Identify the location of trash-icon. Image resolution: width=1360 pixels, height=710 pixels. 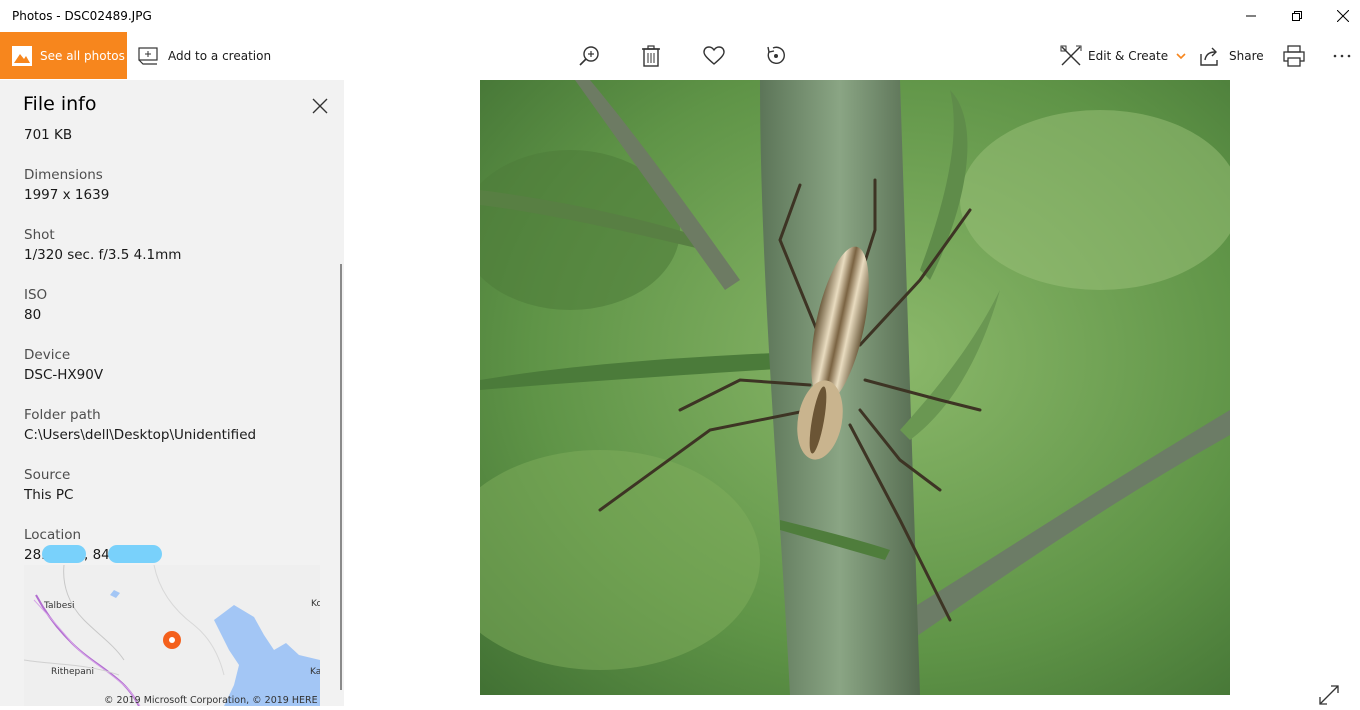
(651, 56).